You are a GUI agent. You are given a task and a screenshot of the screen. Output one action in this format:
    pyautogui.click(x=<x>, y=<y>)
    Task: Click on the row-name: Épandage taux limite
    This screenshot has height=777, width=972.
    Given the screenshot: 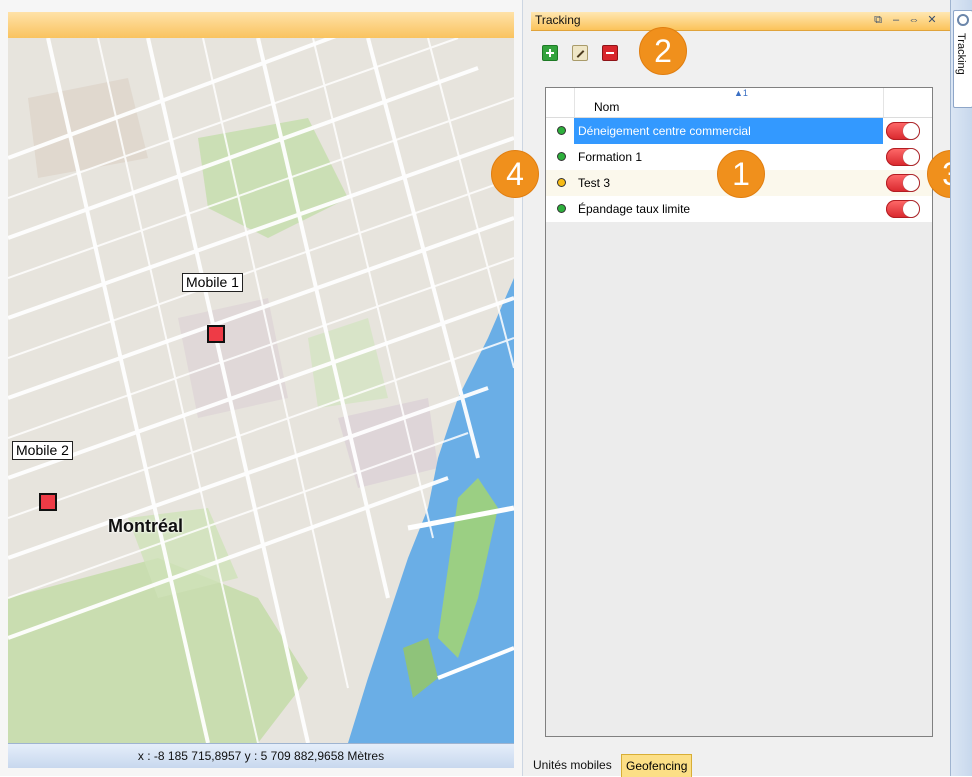 What is the action you would take?
    pyautogui.click(x=634, y=209)
    